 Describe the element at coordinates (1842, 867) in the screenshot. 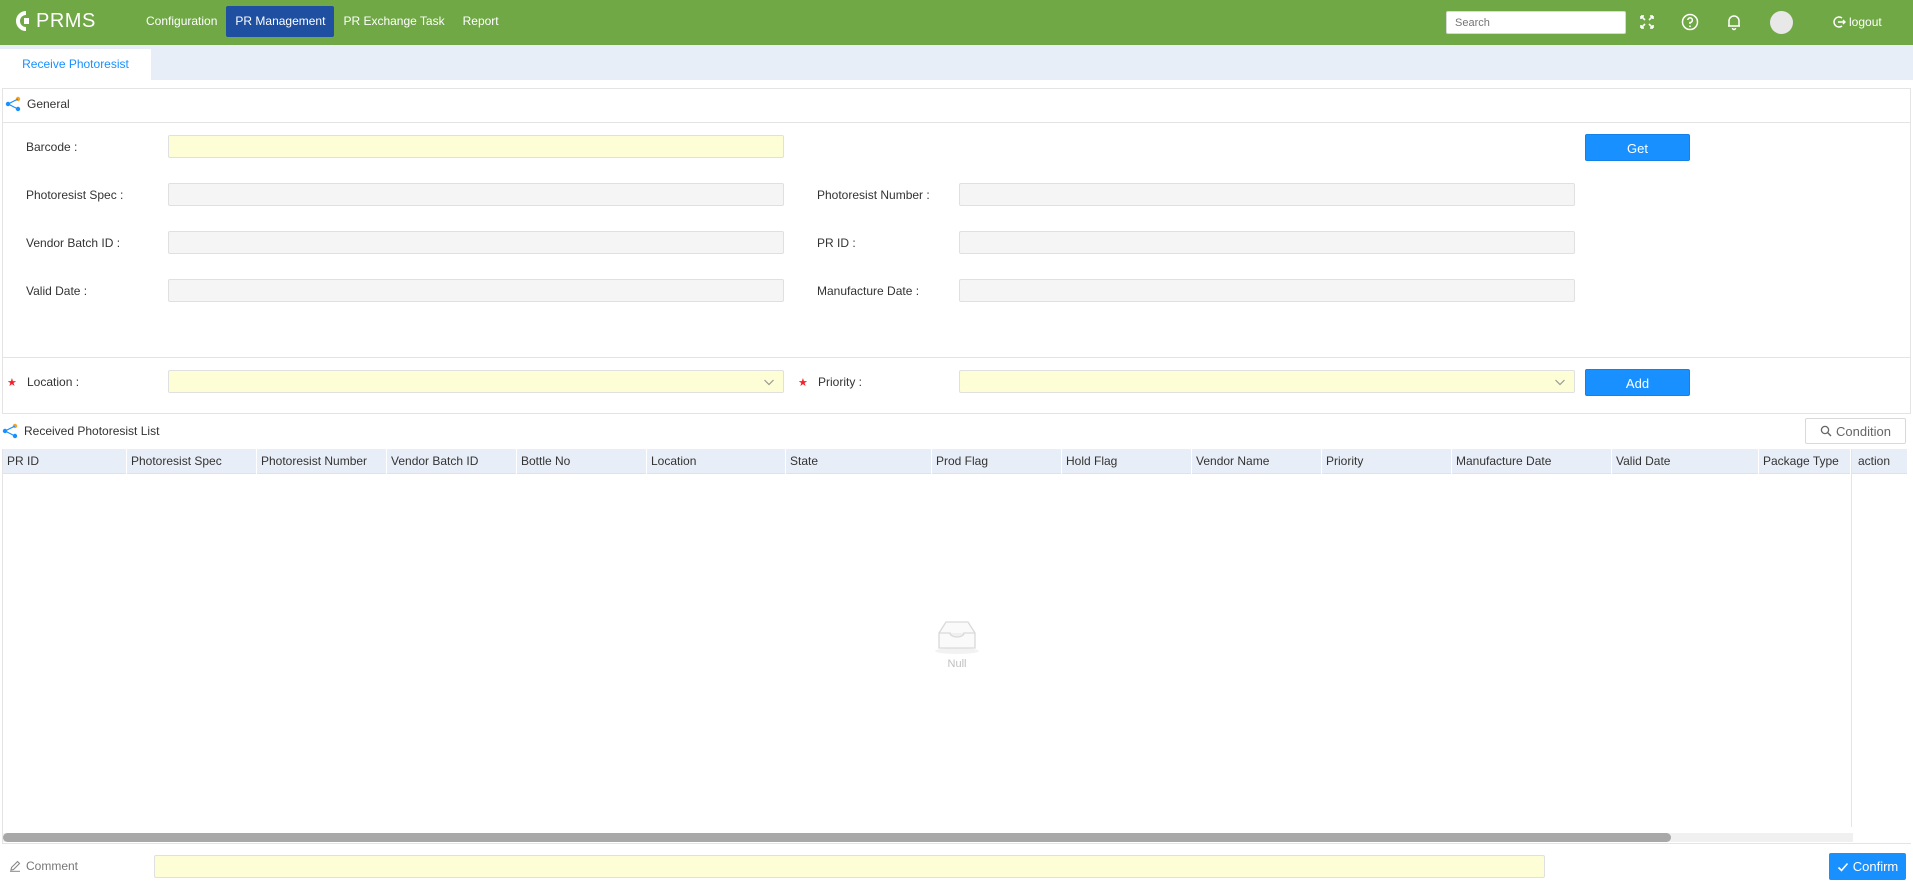

I see `check-icon` at that location.